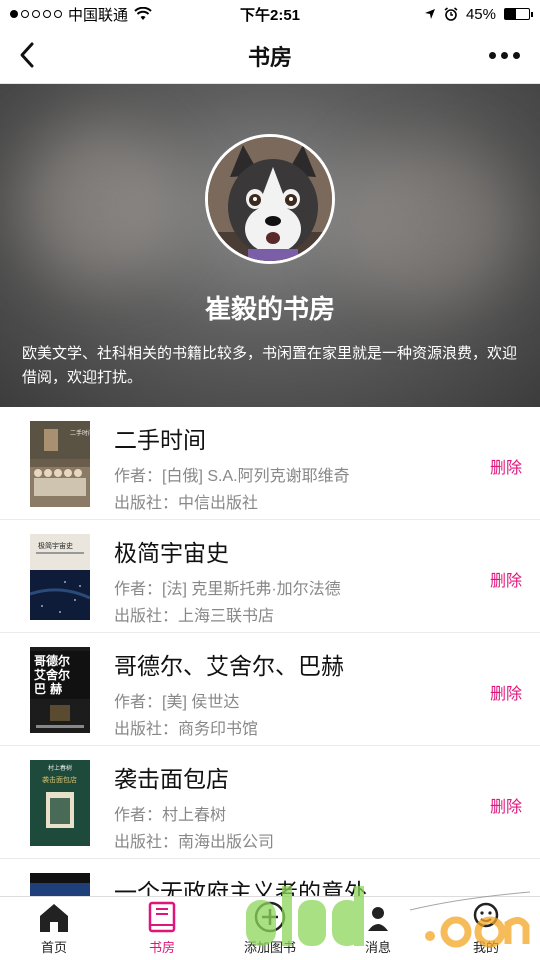 The height and width of the screenshot is (960, 540). Describe the element at coordinates (227, 589) in the screenshot. I see `book-author: 作者：[法] 克里斯托弗·加尔法德` at that location.